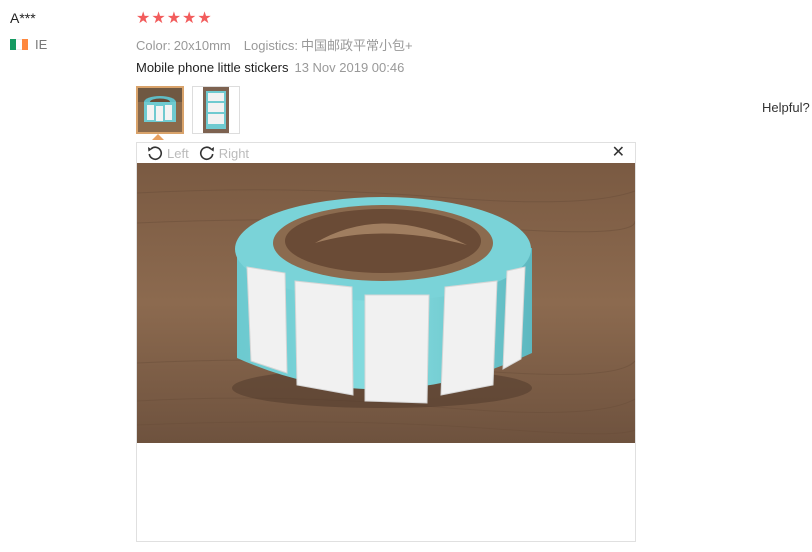 The height and width of the screenshot is (552, 812). I want to click on sticker-roll-thumbnail-image, so click(160, 110).